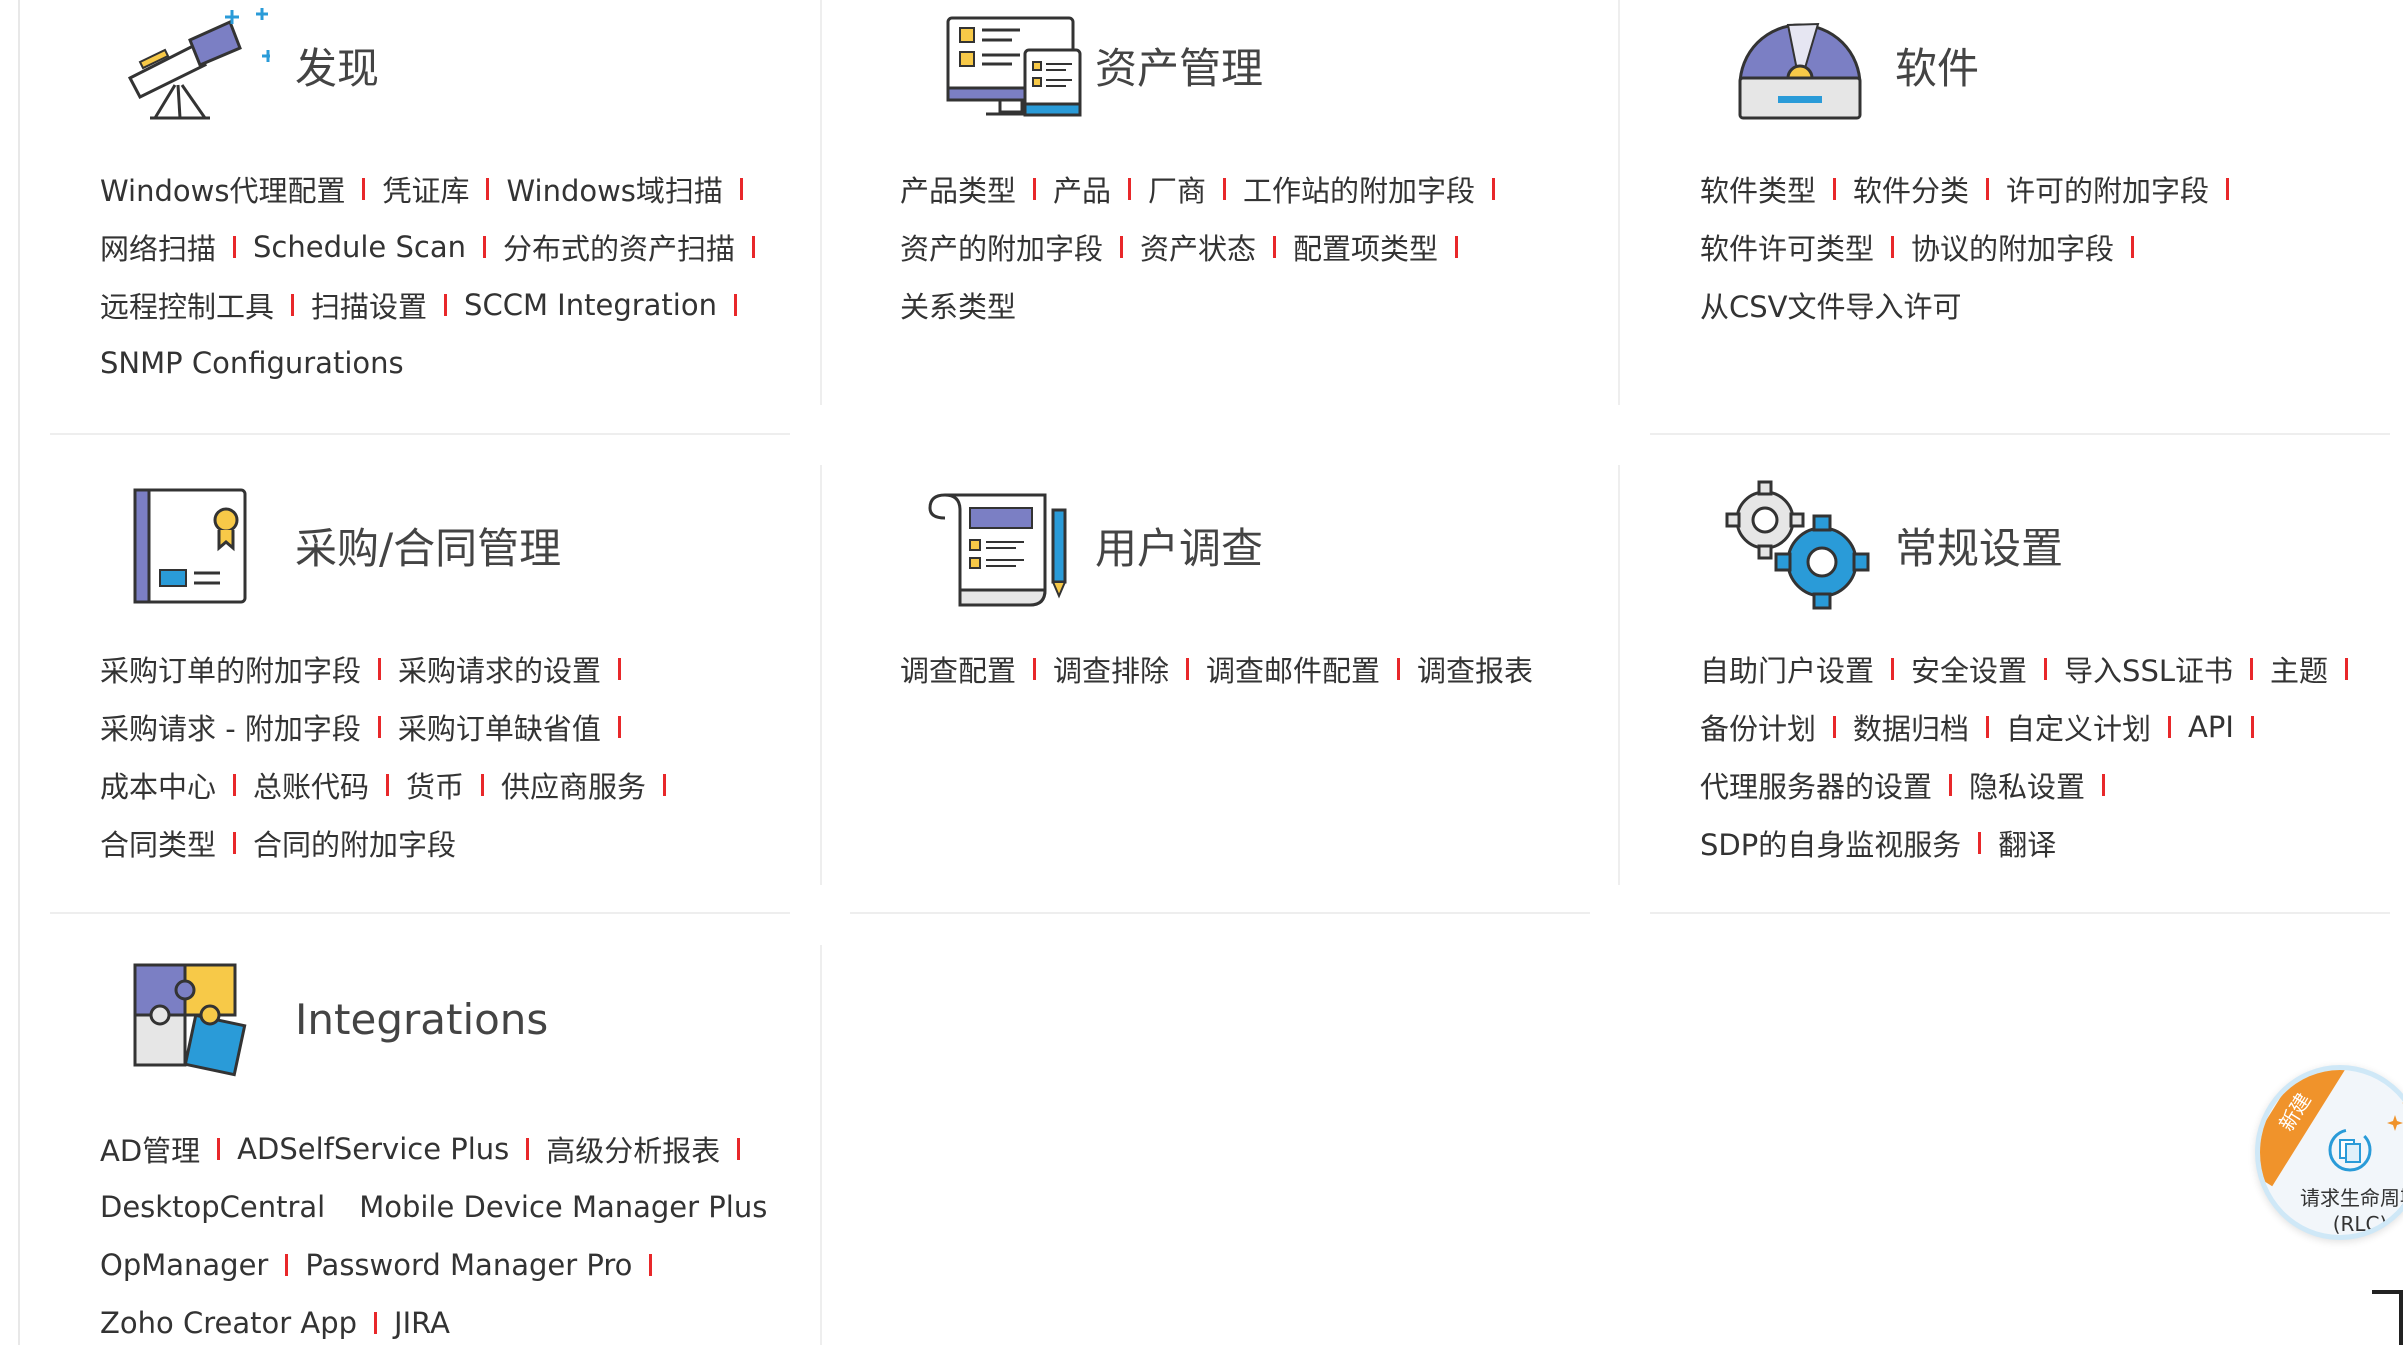  What do you see at coordinates (1831, 305) in the screenshot?
I see `settings-link: 从CSV文件导入许可` at bounding box center [1831, 305].